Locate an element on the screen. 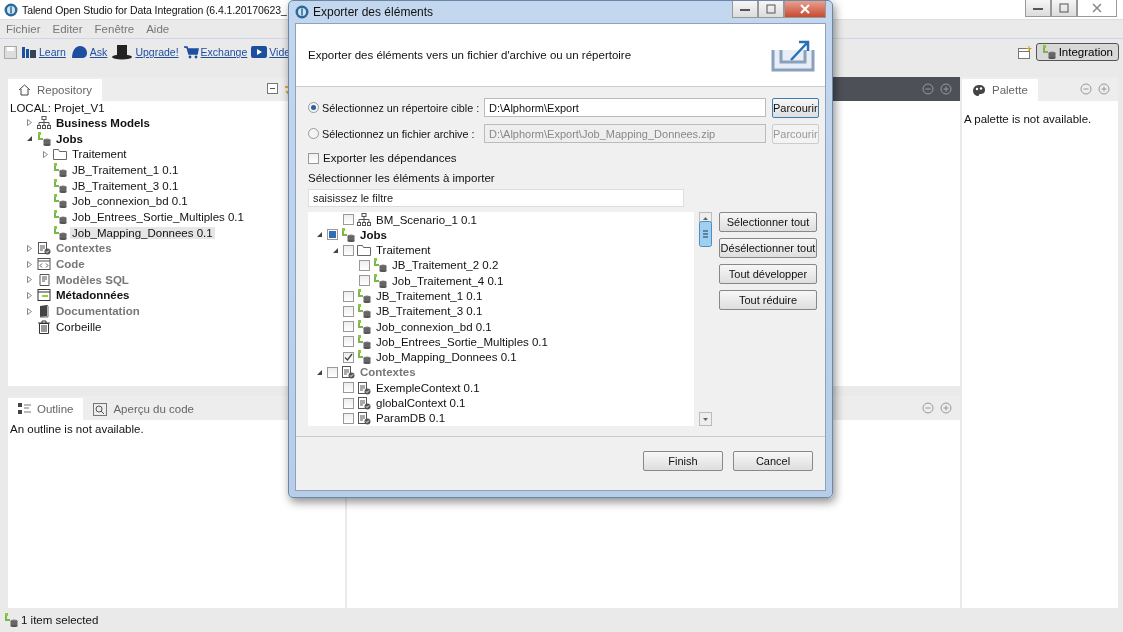 The width and height of the screenshot is (1123, 632). menu-item: Fichier is located at coordinates (23, 29).